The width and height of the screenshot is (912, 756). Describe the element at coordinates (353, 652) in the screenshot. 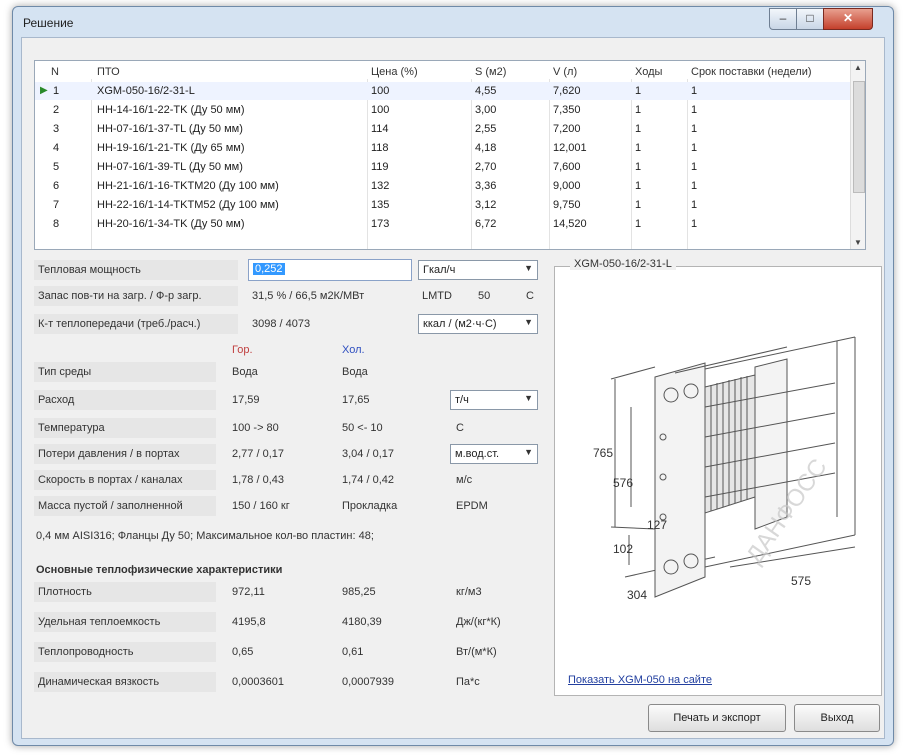

I see `conduct-cold: 0,61` at that location.